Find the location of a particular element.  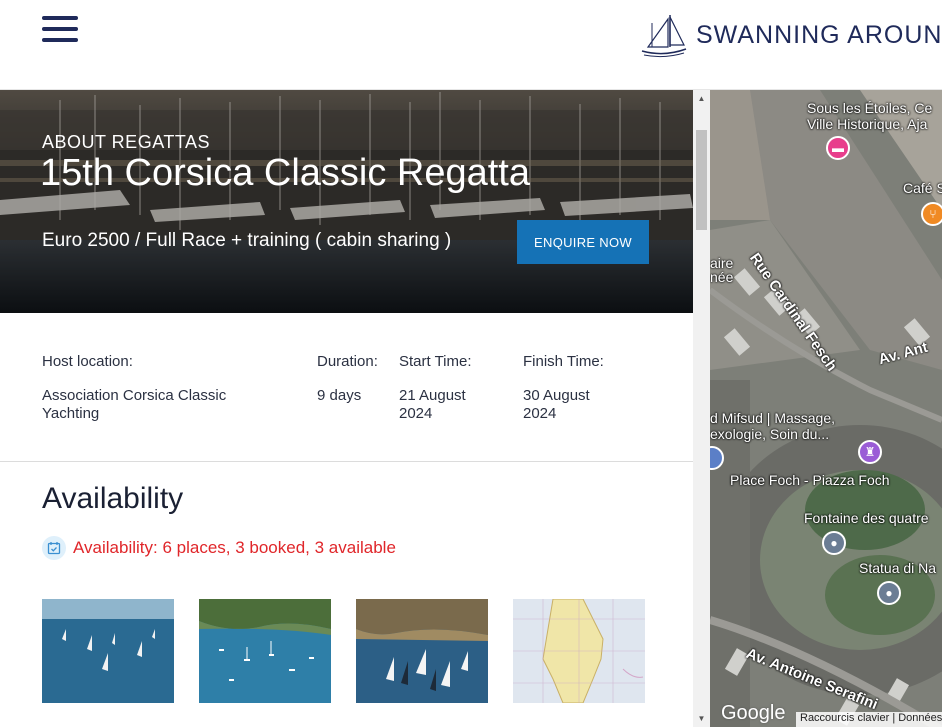

map-label-fountain: Fontaine des quatre is located at coordinates (866, 518).